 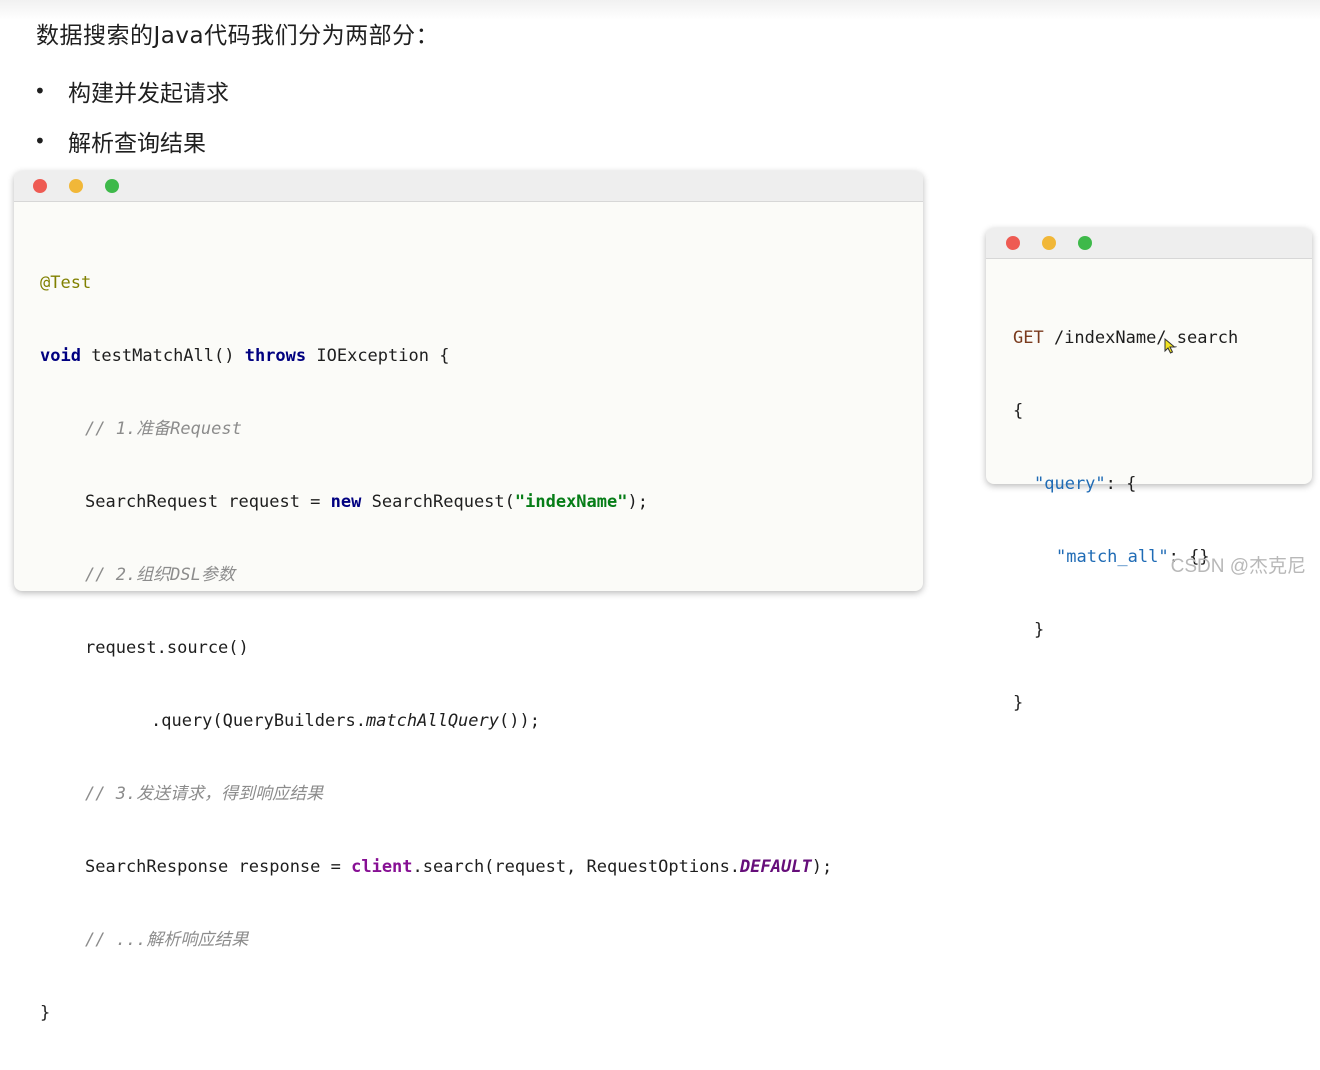 I want to click on comment-token: // 3.发送请求，得到响应结果, so click(x=204, y=794).